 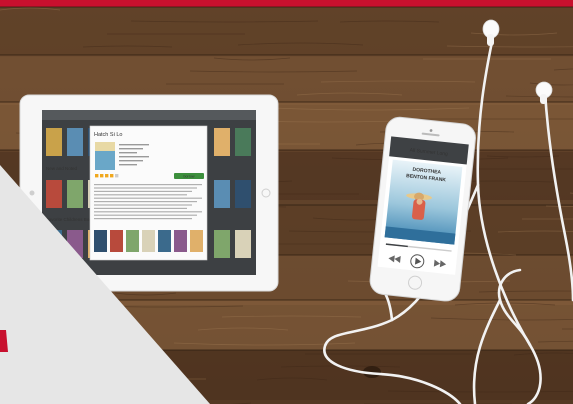 What do you see at coordinates (62, 168) in the screenshot?
I see `shelf-label-1: New and Noted` at bounding box center [62, 168].